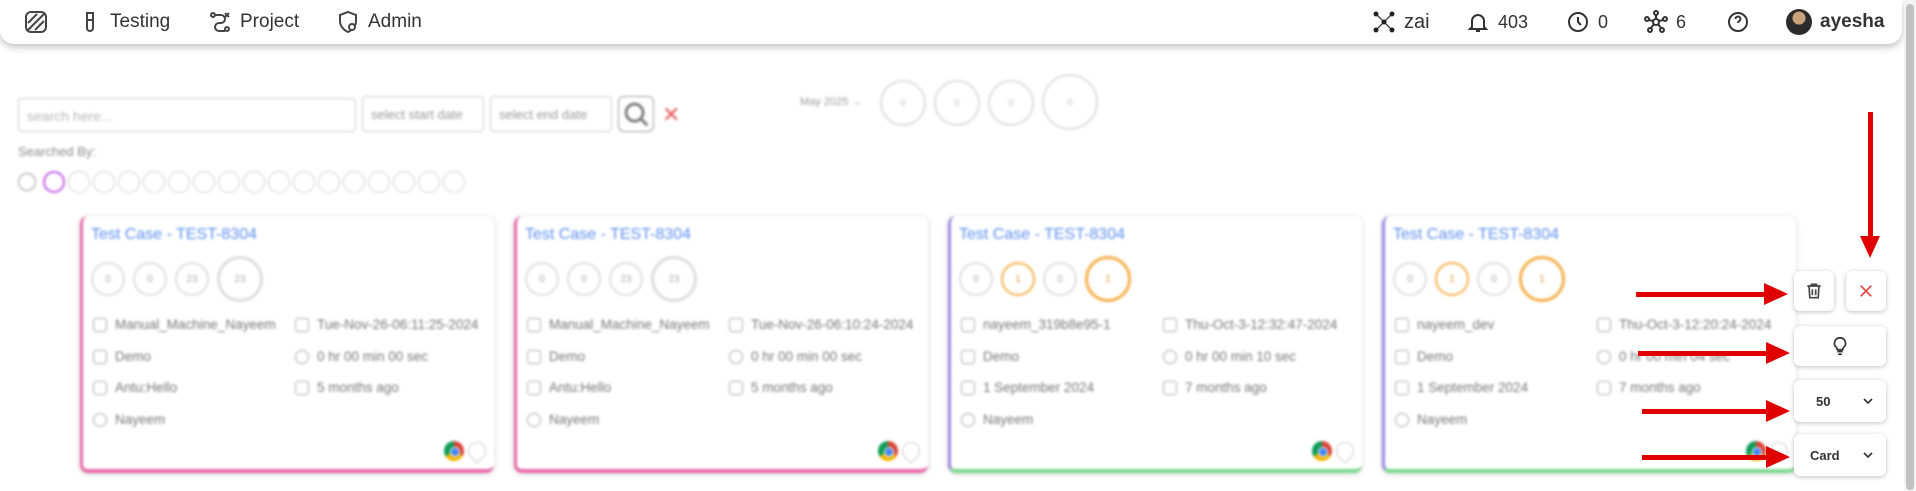  Describe the element at coordinates (1473, 387) in the screenshot. I see `suite-text: 1 September 2024` at that location.